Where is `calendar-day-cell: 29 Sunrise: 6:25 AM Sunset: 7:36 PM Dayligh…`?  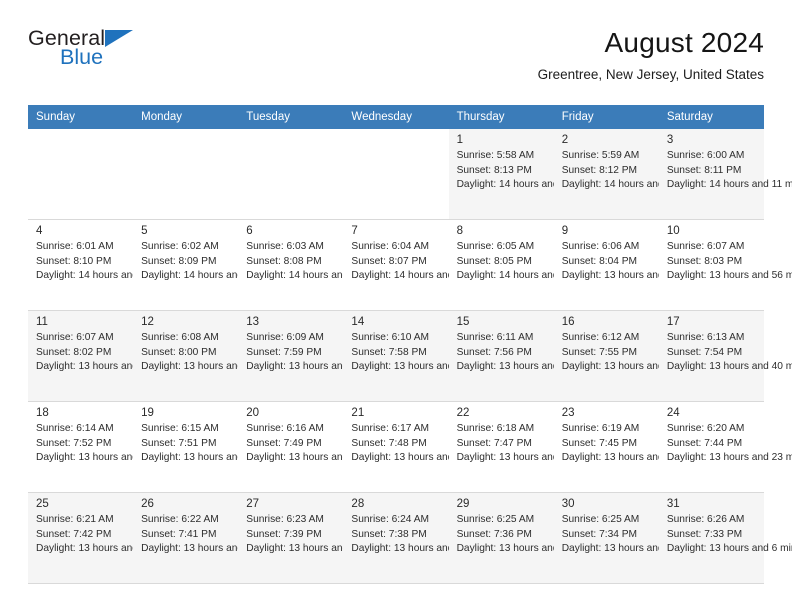 calendar-day-cell: 29 Sunrise: 6:25 AM Sunset: 7:36 PM Dayligh… is located at coordinates (530, 538).